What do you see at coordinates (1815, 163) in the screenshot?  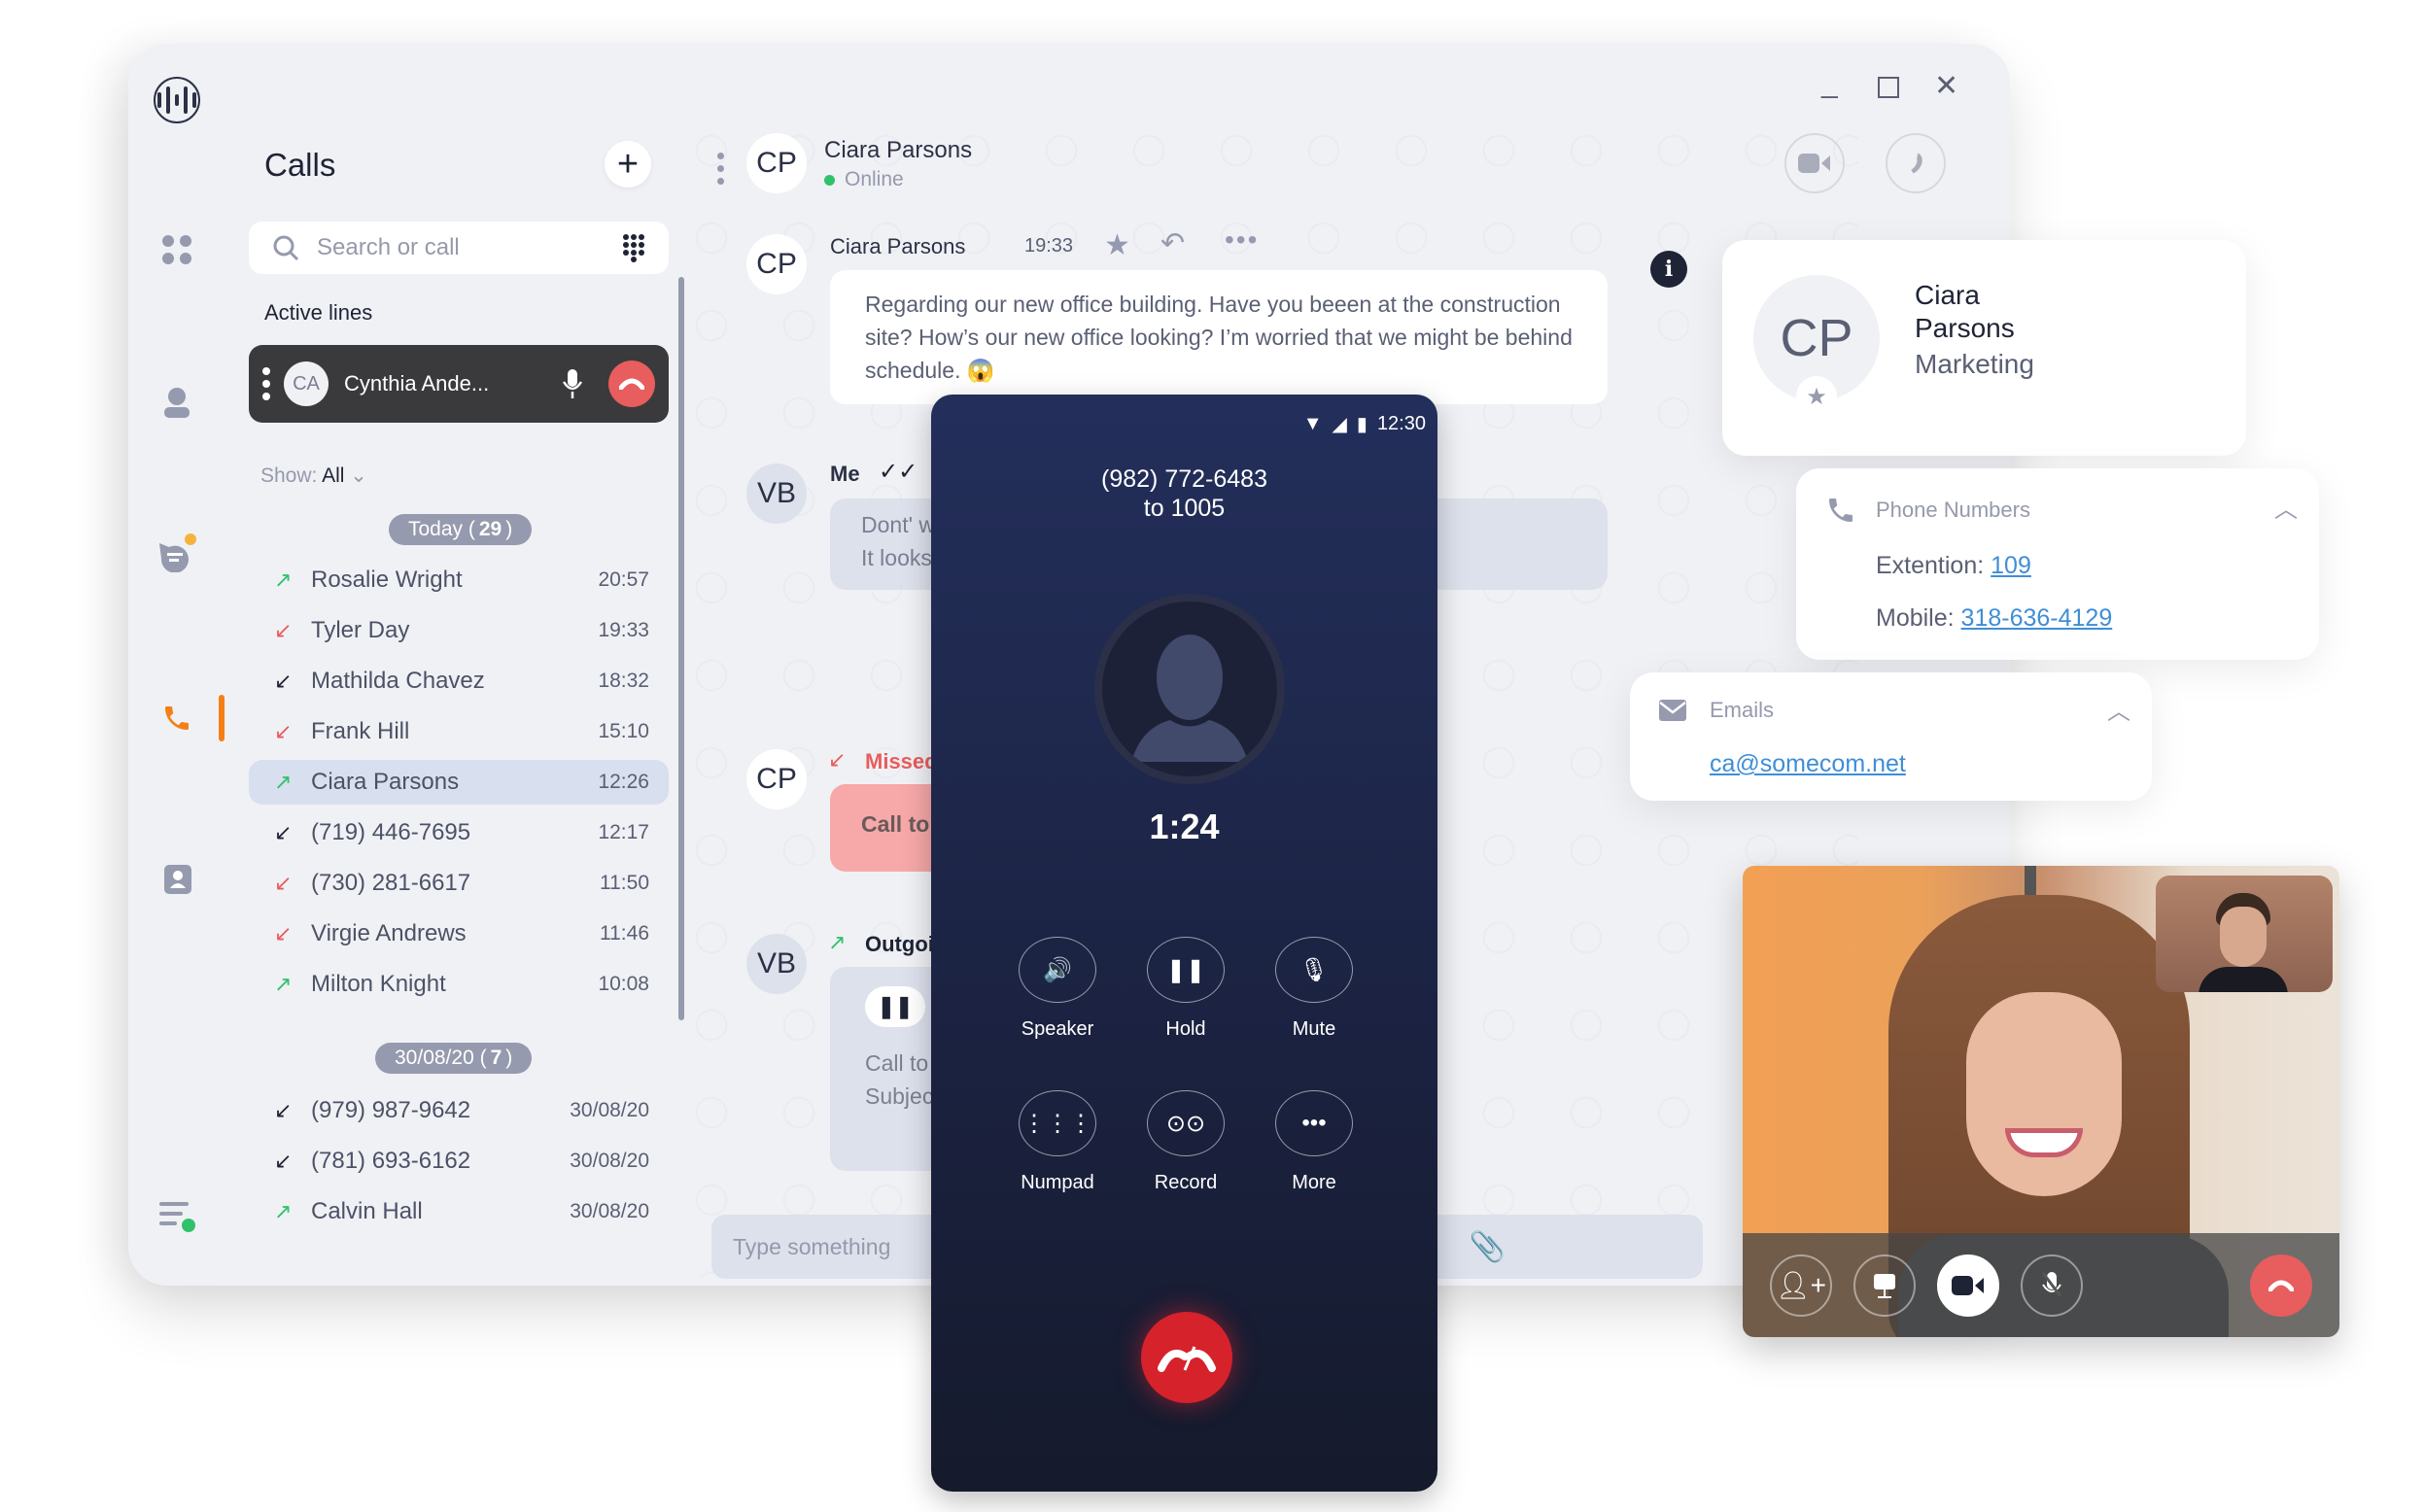 I see `video-call-button` at bounding box center [1815, 163].